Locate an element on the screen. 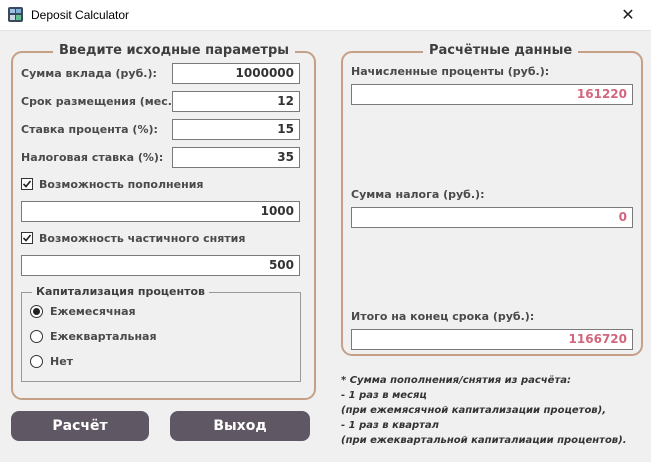  total-amount-output: 1166720 is located at coordinates (492, 339).